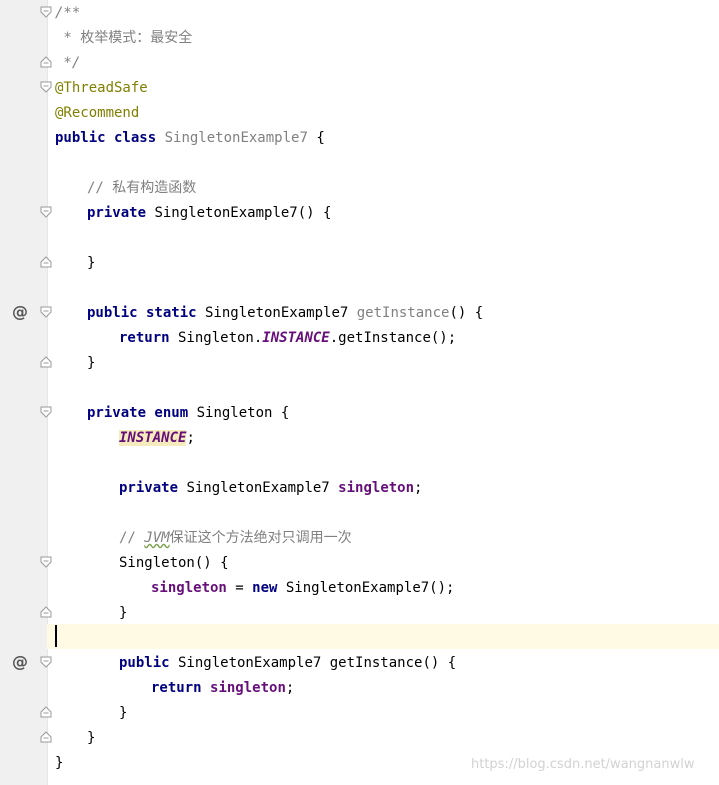  I want to click on comment-private-constructor: // 私有构造函数, so click(142, 188).